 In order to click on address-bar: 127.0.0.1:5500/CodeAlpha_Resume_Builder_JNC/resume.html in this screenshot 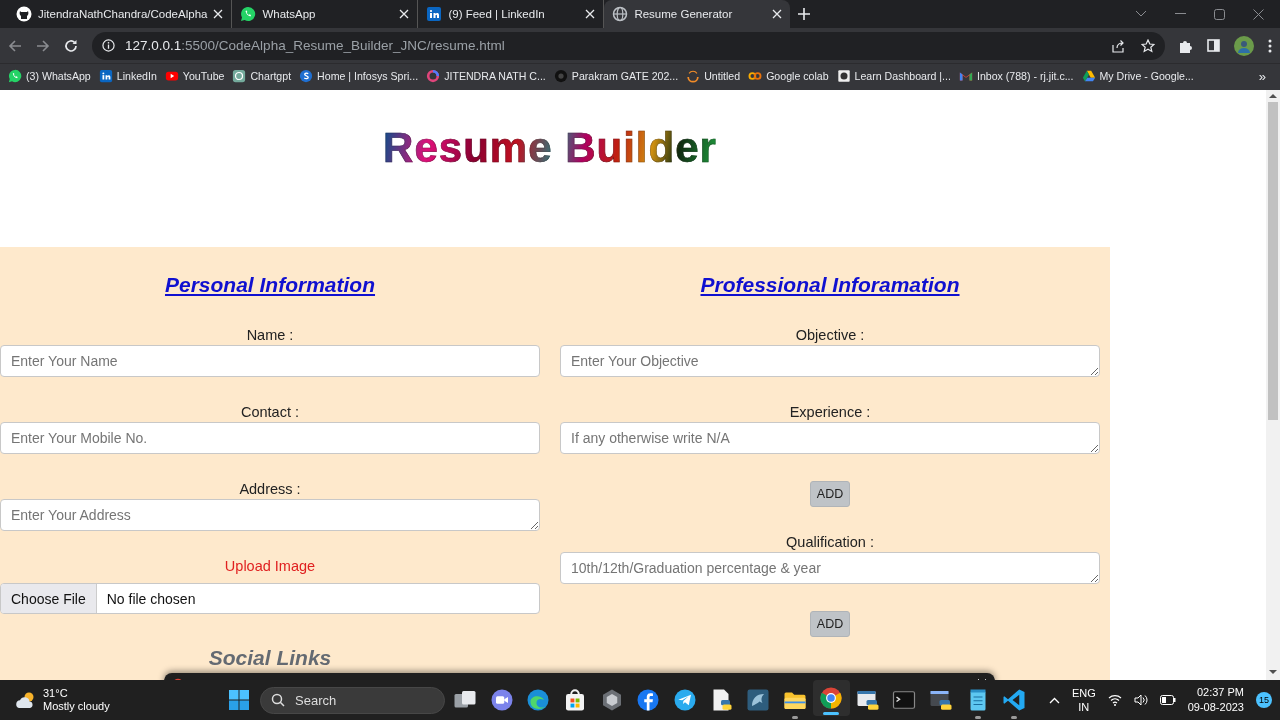, I will do `click(628, 45)`.